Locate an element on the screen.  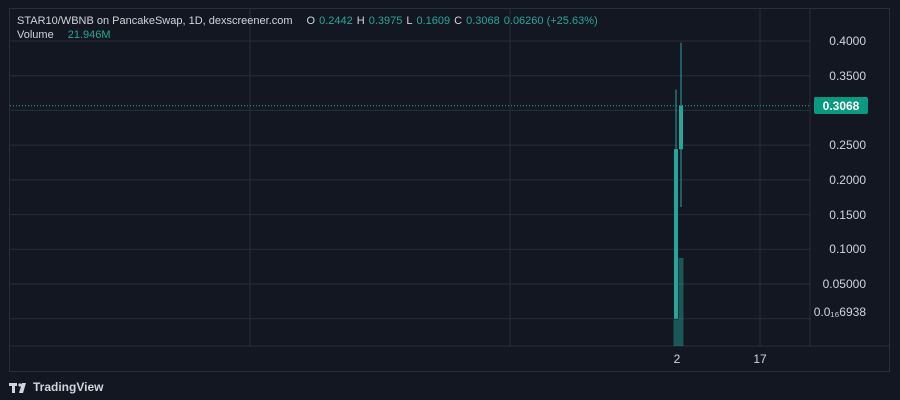
y-tick-label: 0.3500 is located at coordinates (847, 75).